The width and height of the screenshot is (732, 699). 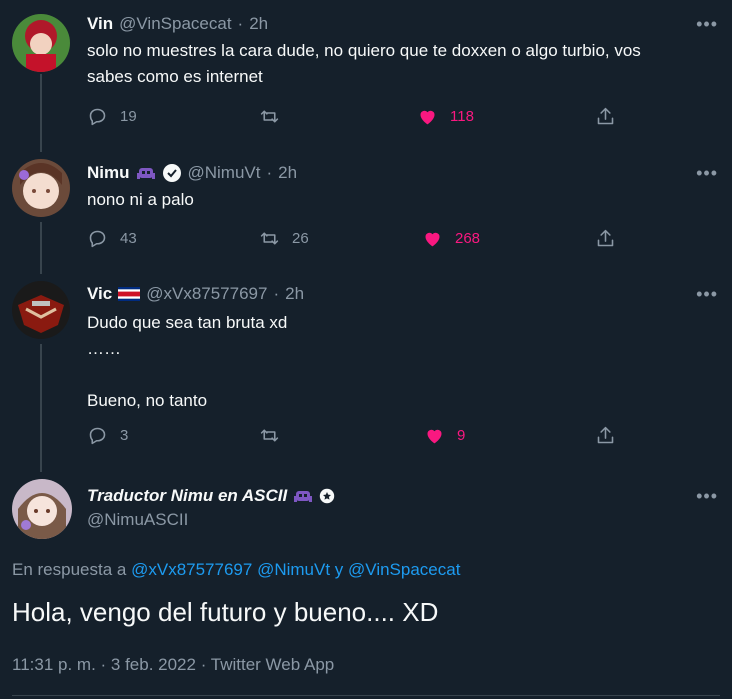 I want to click on like-count: 118, so click(x=462, y=116).